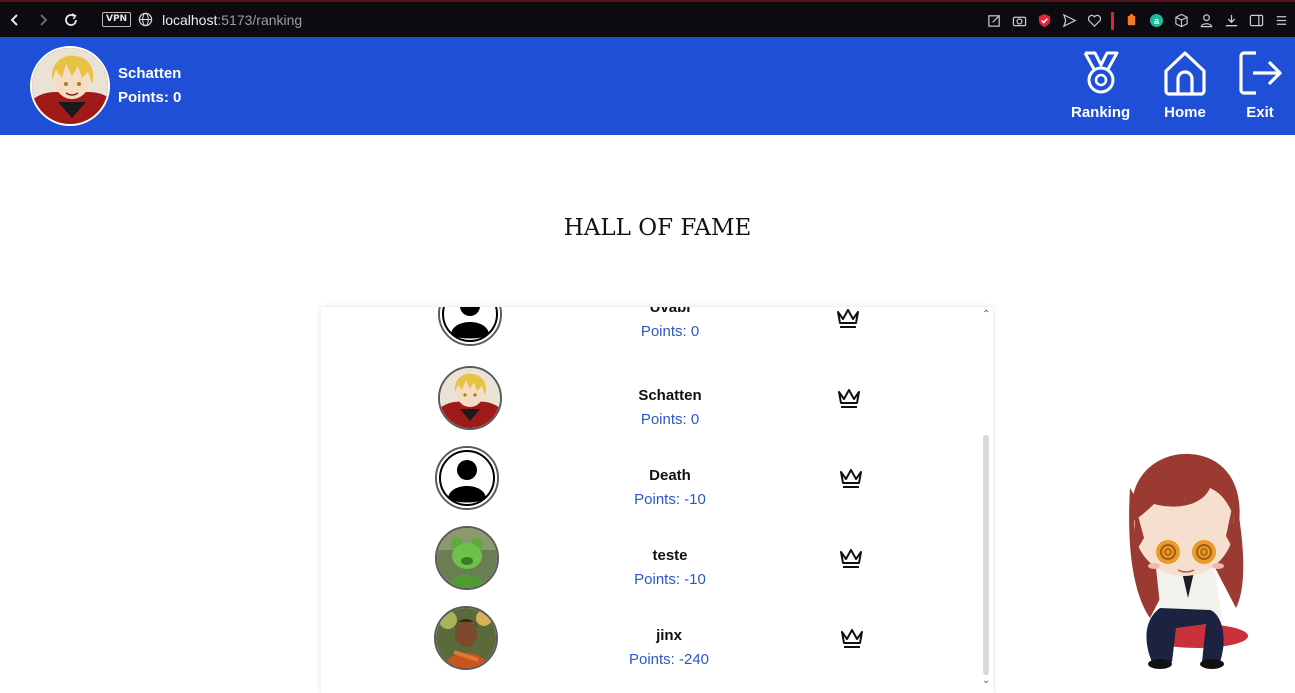 The image size is (1295, 693). I want to click on nav-ranking: Ranking, so click(1100, 85).